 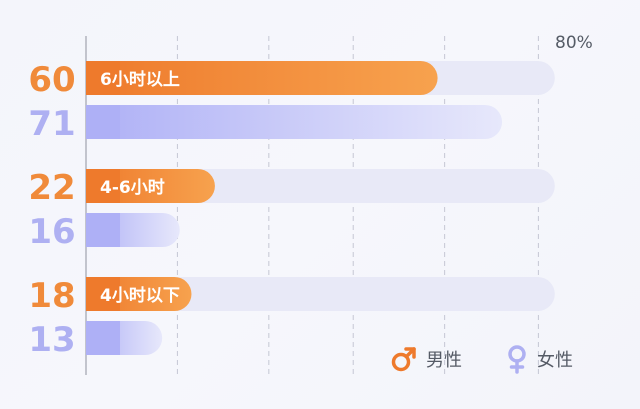 I want to click on legend-item-male: 男性, so click(x=426, y=359).